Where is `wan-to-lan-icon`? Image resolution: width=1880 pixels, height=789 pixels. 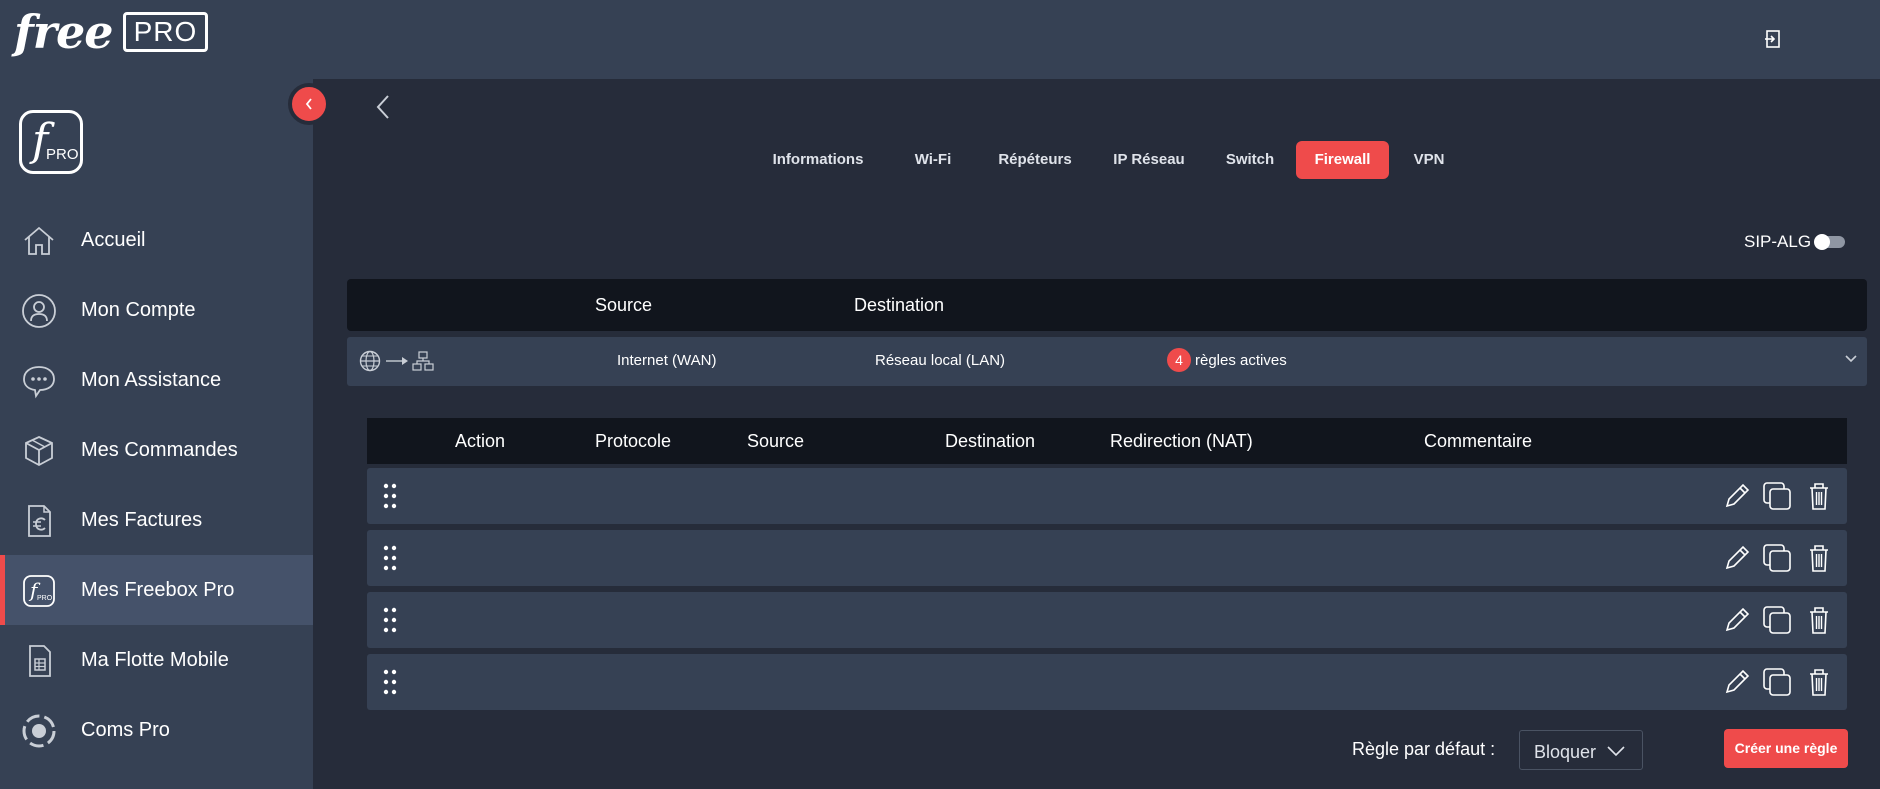 wan-to-lan-icon is located at coordinates (396, 361).